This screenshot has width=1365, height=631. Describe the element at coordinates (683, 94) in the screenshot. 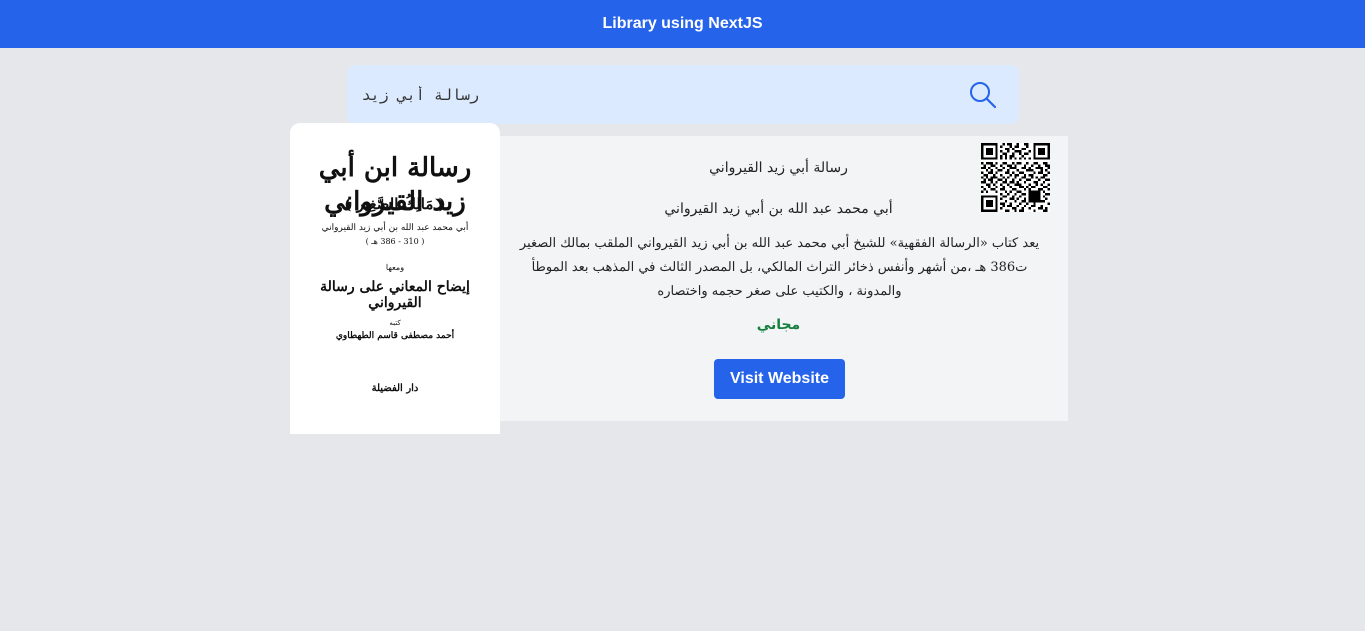

I see `search-box` at that location.